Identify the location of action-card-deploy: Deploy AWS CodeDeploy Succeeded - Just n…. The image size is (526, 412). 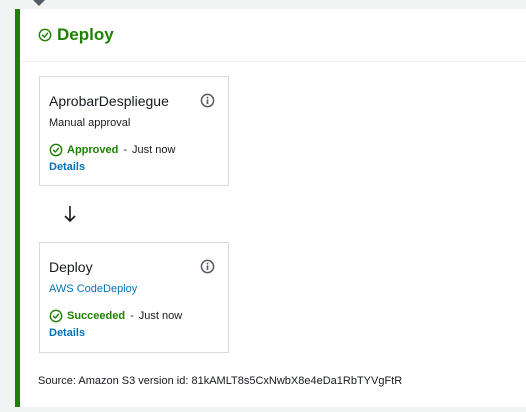
(134, 297).